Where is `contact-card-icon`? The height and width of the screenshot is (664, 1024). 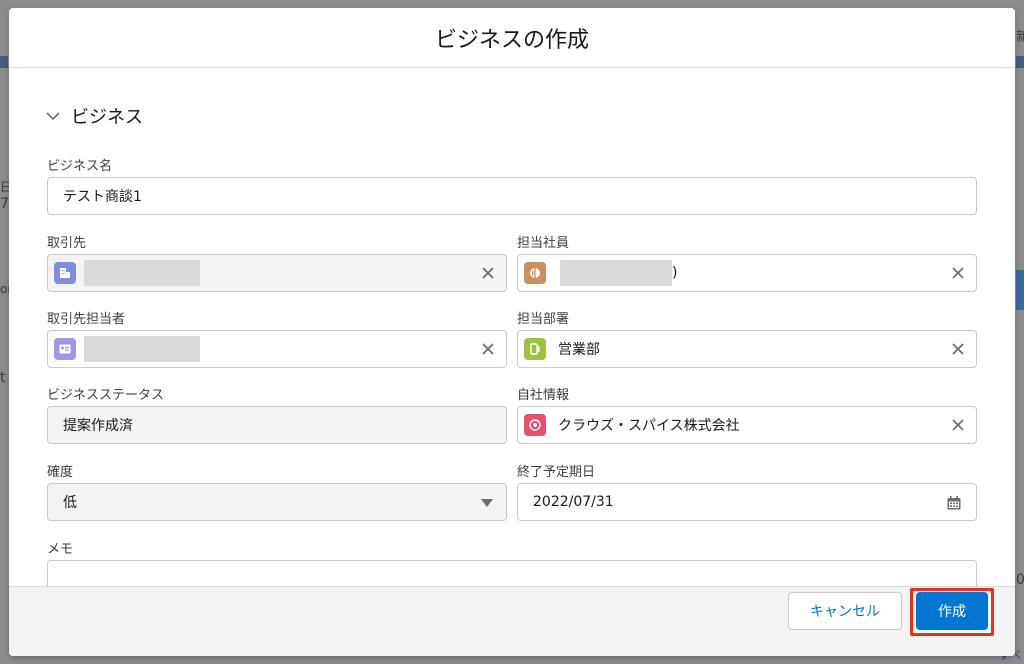
contact-card-icon is located at coordinates (65, 349).